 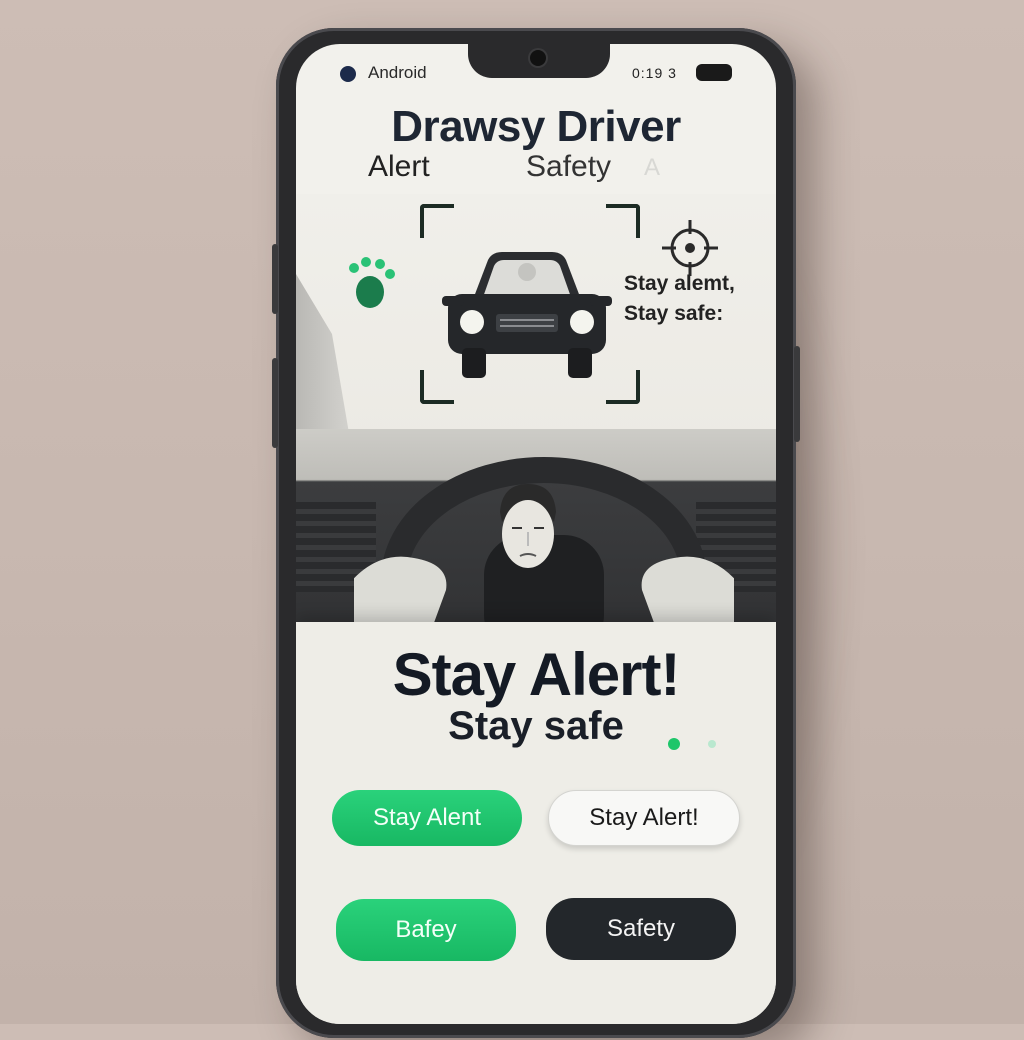 I want to click on drowsy-face-icon, so click(x=528, y=526).